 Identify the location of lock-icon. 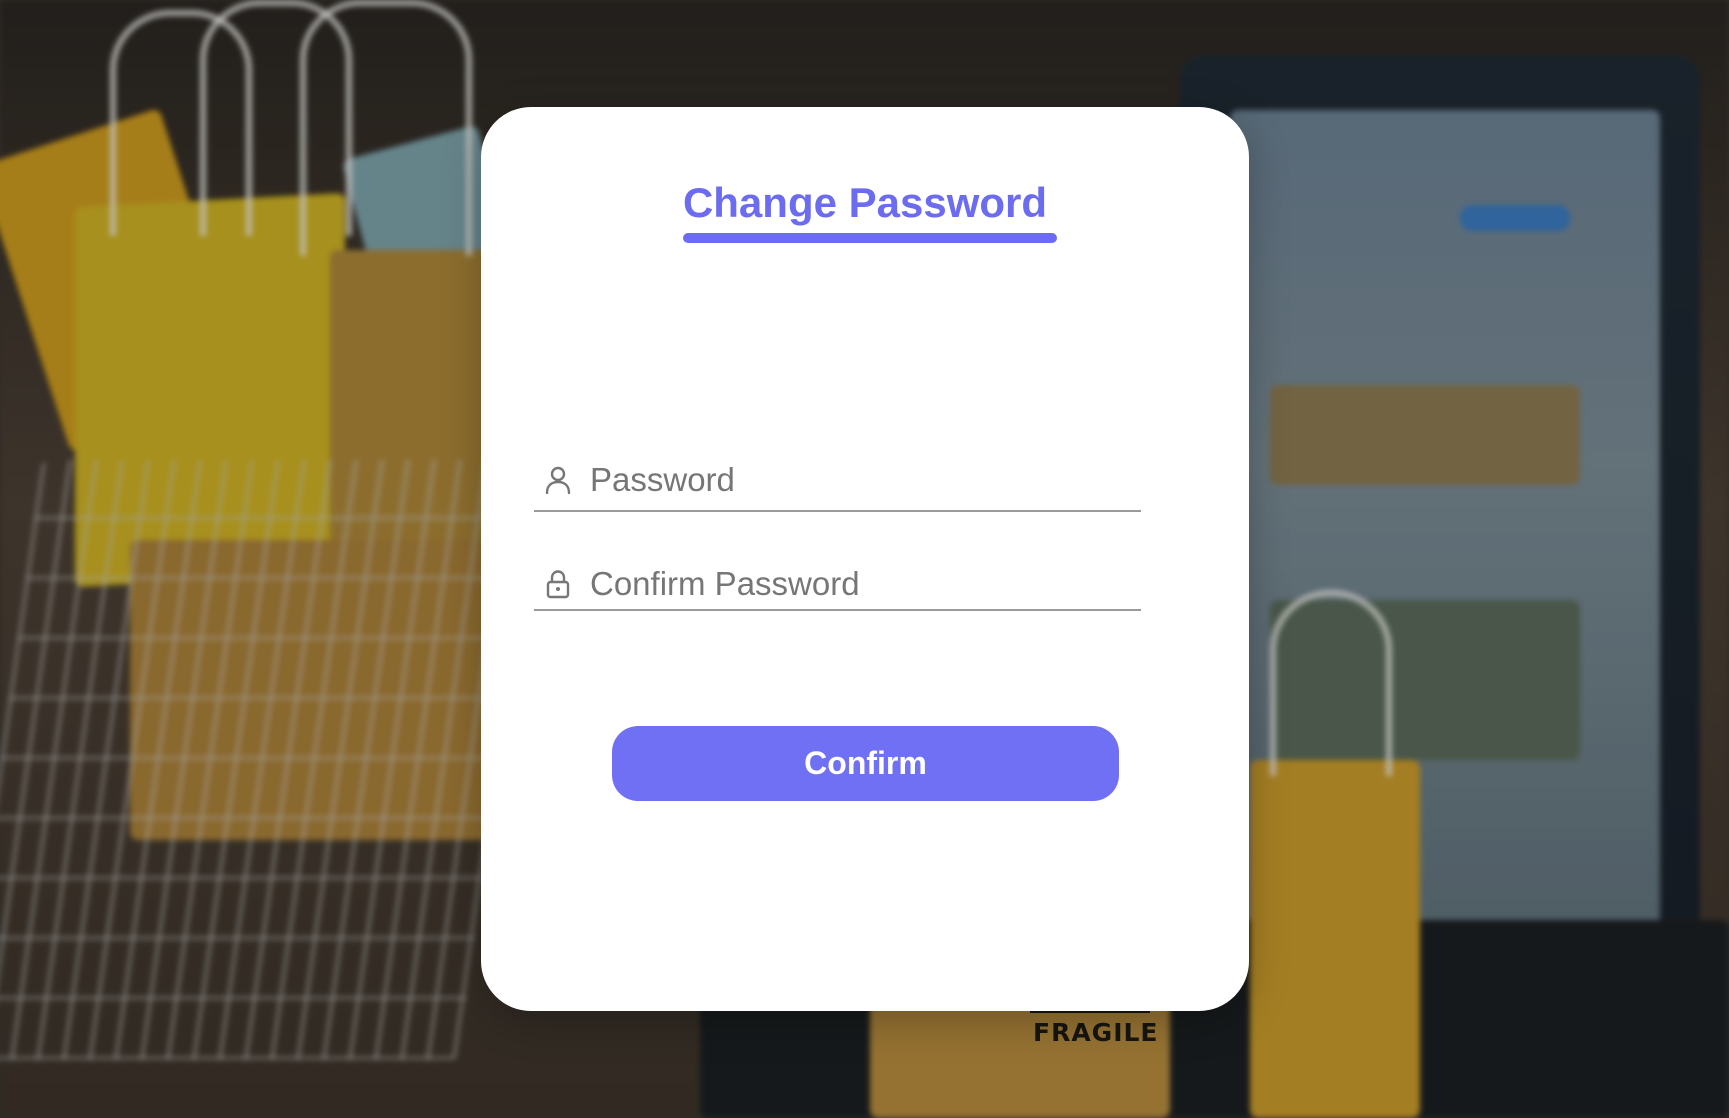
(558, 584).